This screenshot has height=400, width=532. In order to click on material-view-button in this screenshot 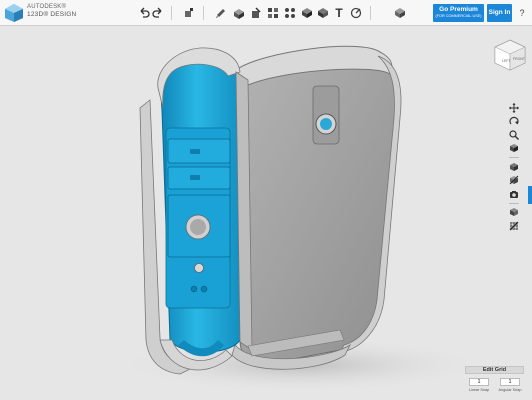, I will do `click(514, 213)`.